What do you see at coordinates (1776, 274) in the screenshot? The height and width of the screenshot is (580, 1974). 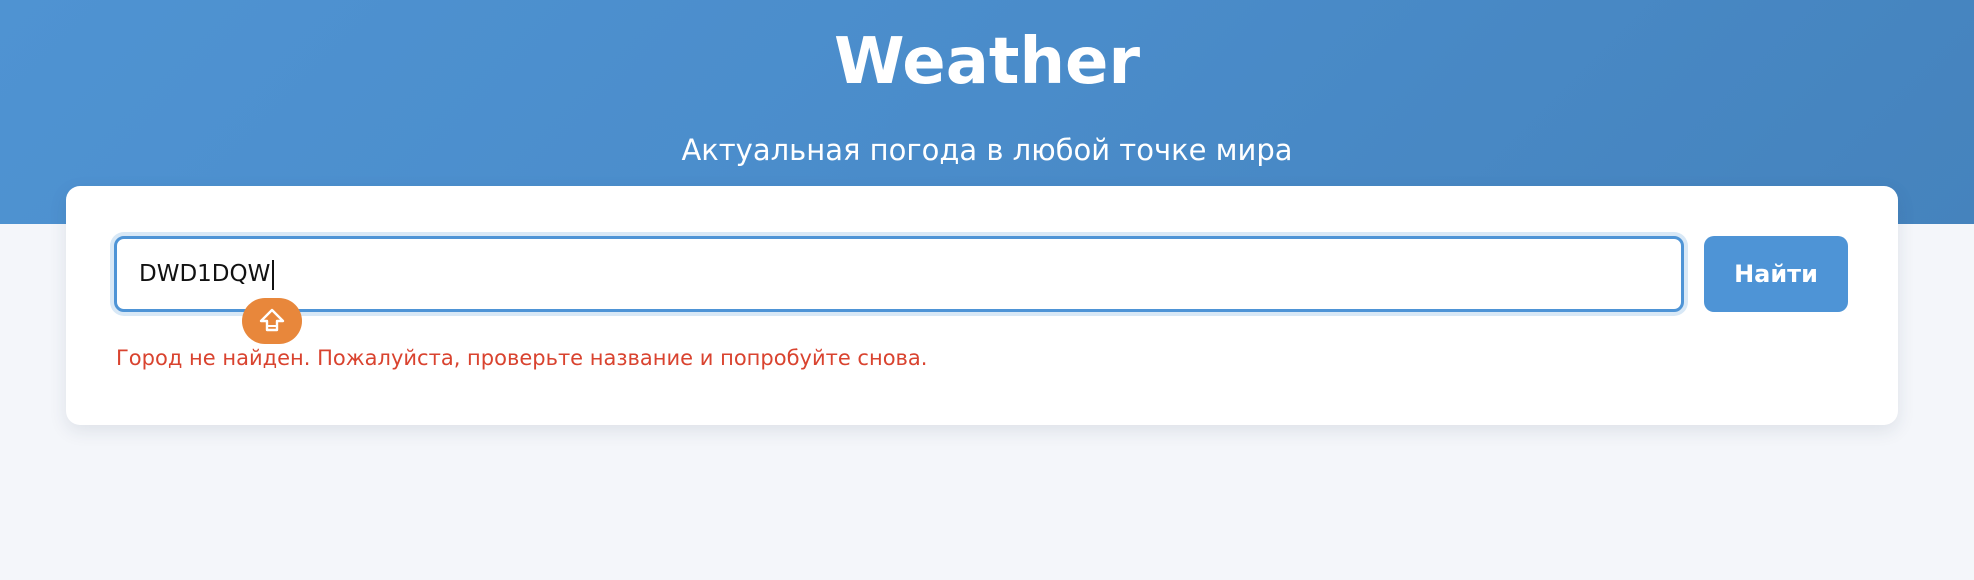 I see `search-button: Найти` at bounding box center [1776, 274].